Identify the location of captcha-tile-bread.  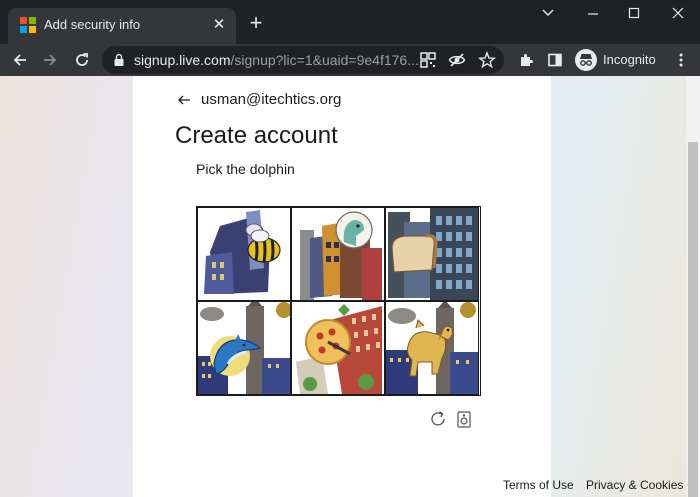
(432, 254).